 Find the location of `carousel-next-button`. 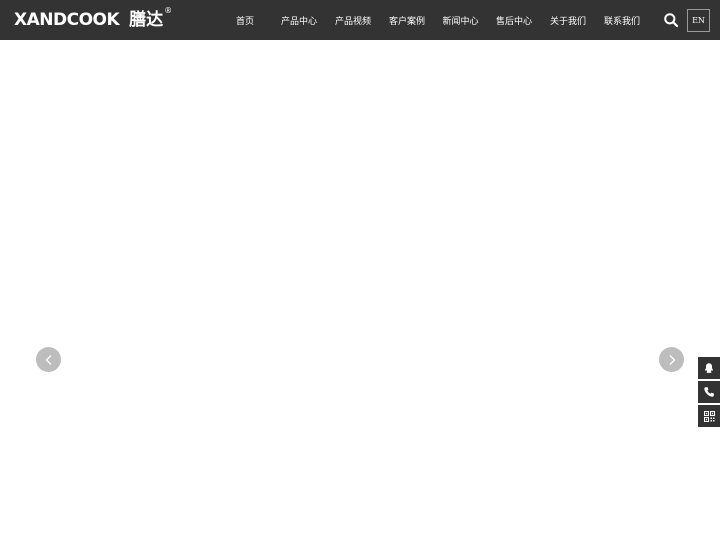

carousel-next-button is located at coordinates (671, 359).